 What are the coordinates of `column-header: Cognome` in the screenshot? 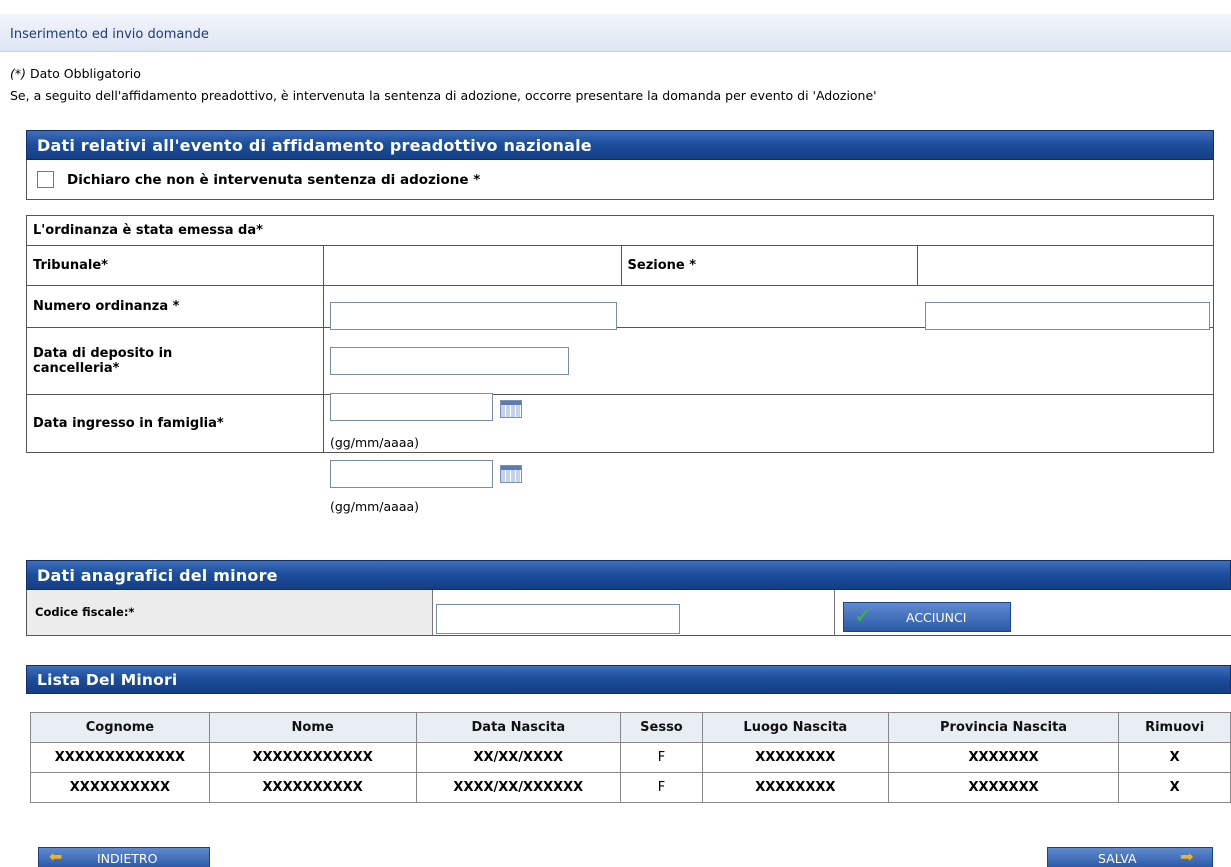 It's located at (120, 727).